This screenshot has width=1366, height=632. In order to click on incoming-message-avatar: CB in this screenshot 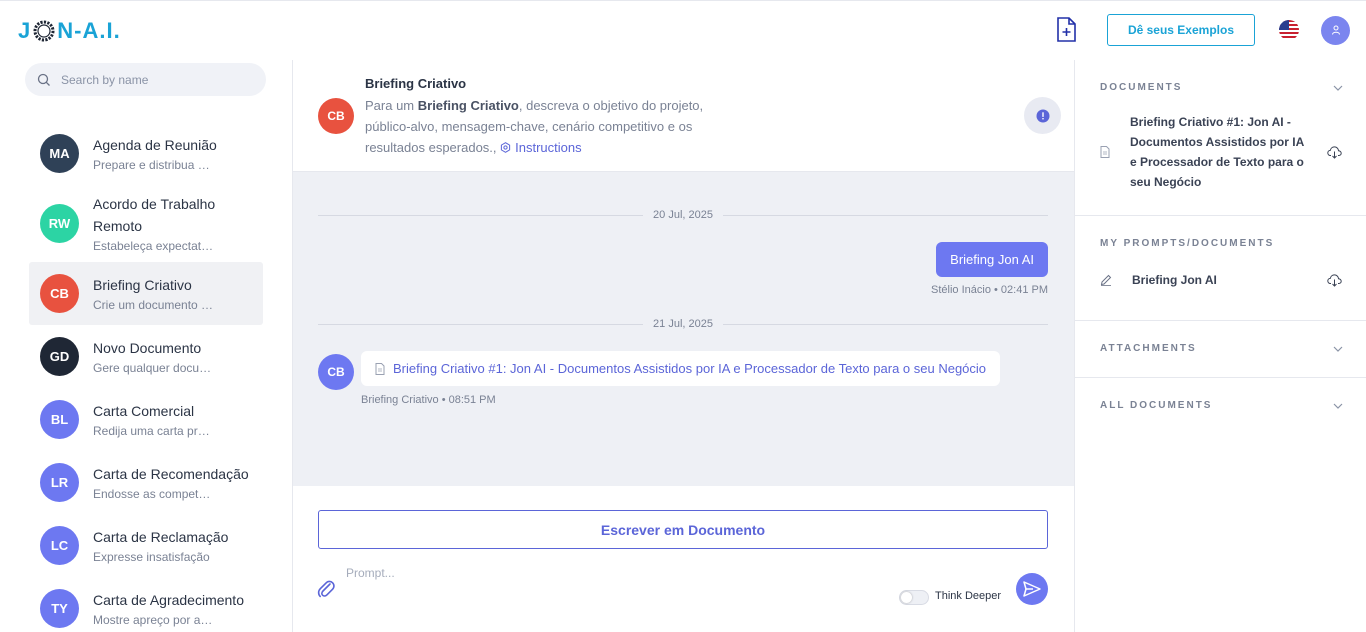, I will do `click(336, 372)`.